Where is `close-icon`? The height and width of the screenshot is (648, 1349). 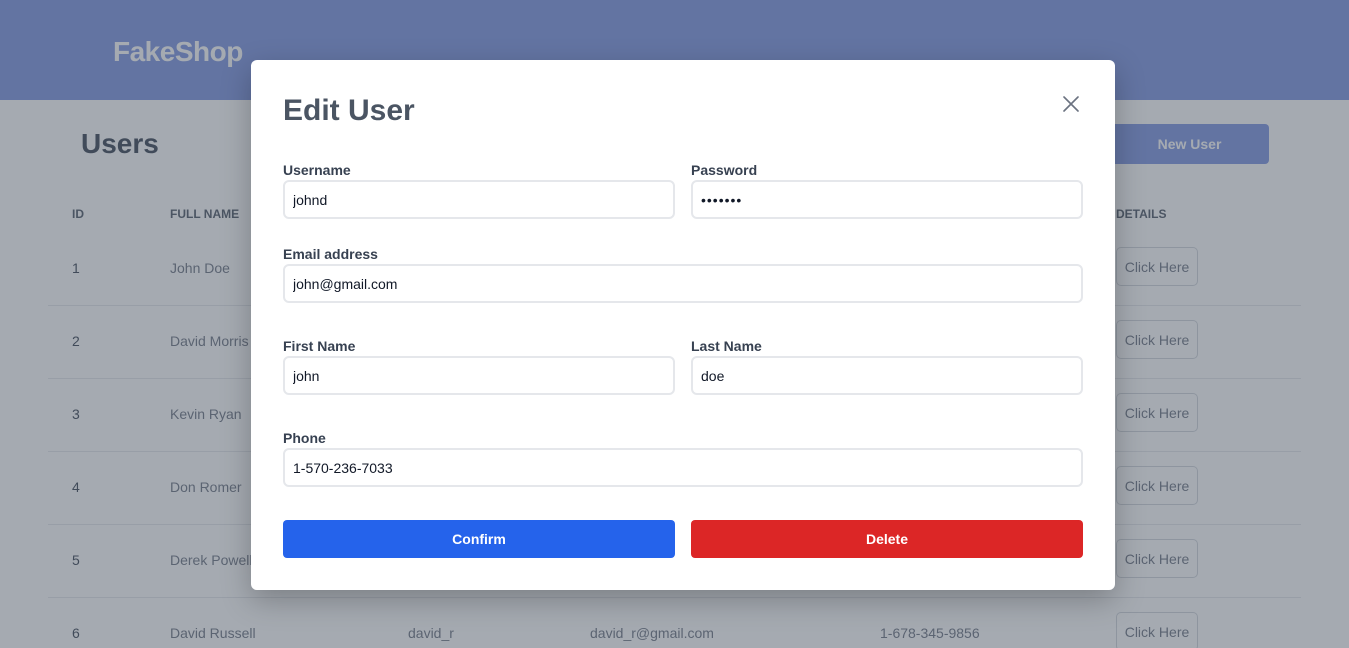
close-icon is located at coordinates (1071, 104).